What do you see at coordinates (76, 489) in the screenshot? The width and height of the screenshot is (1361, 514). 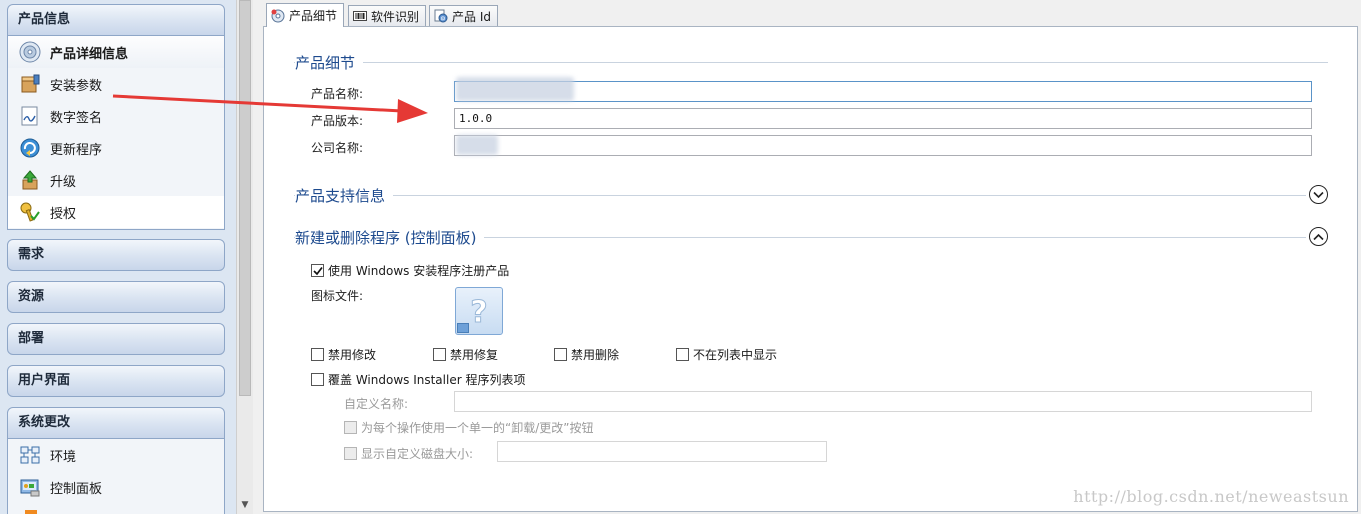 I see `sidebar-item-label: 控制面板` at bounding box center [76, 489].